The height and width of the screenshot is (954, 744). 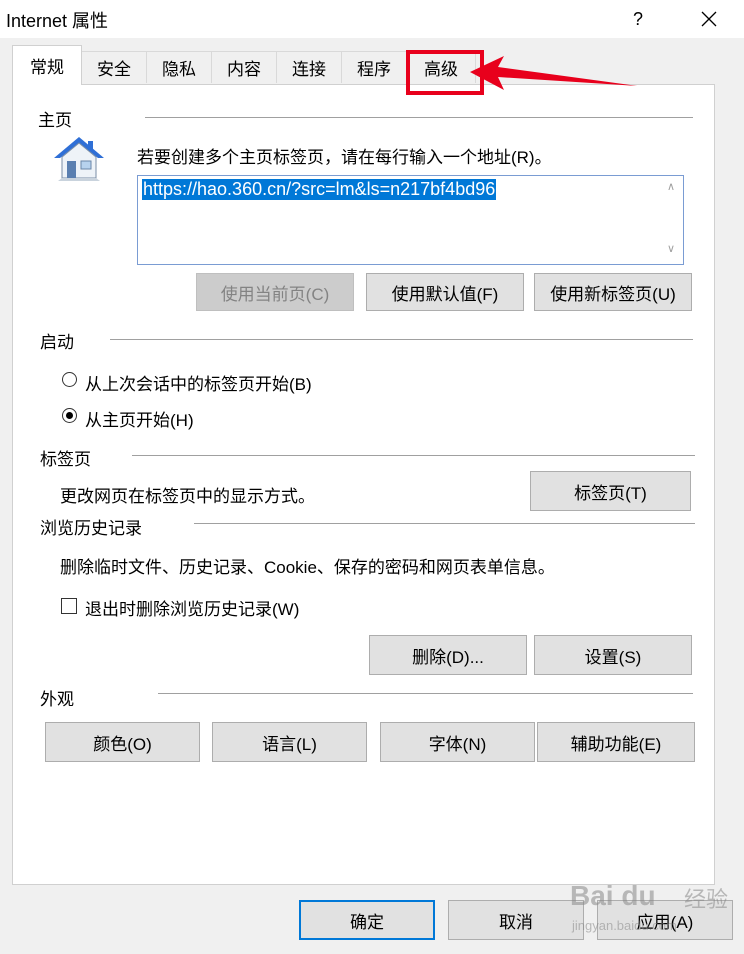 What do you see at coordinates (344, 157) in the screenshot?
I see `home-instruction-text: 若要创建多个主页标签页，请在每行输入一个地址(R)。` at bounding box center [344, 157].